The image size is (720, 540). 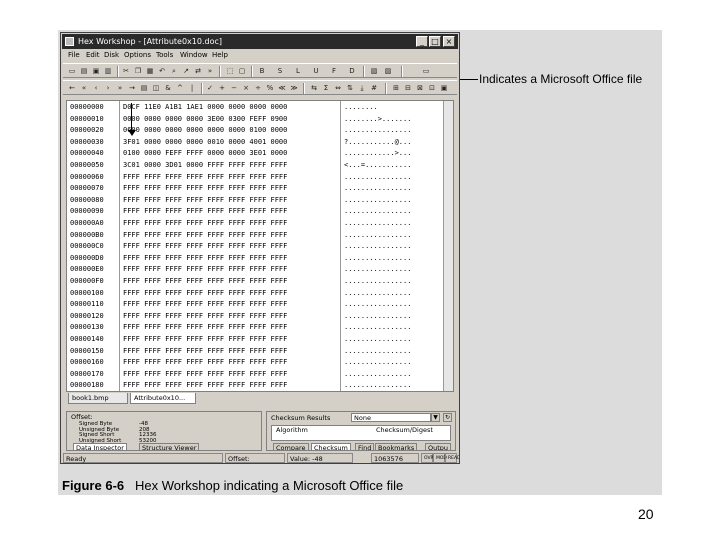 What do you see at coordinates (168, 88) in the screenshot?
I see `and-icon: &` at bounding box center [168, 88].